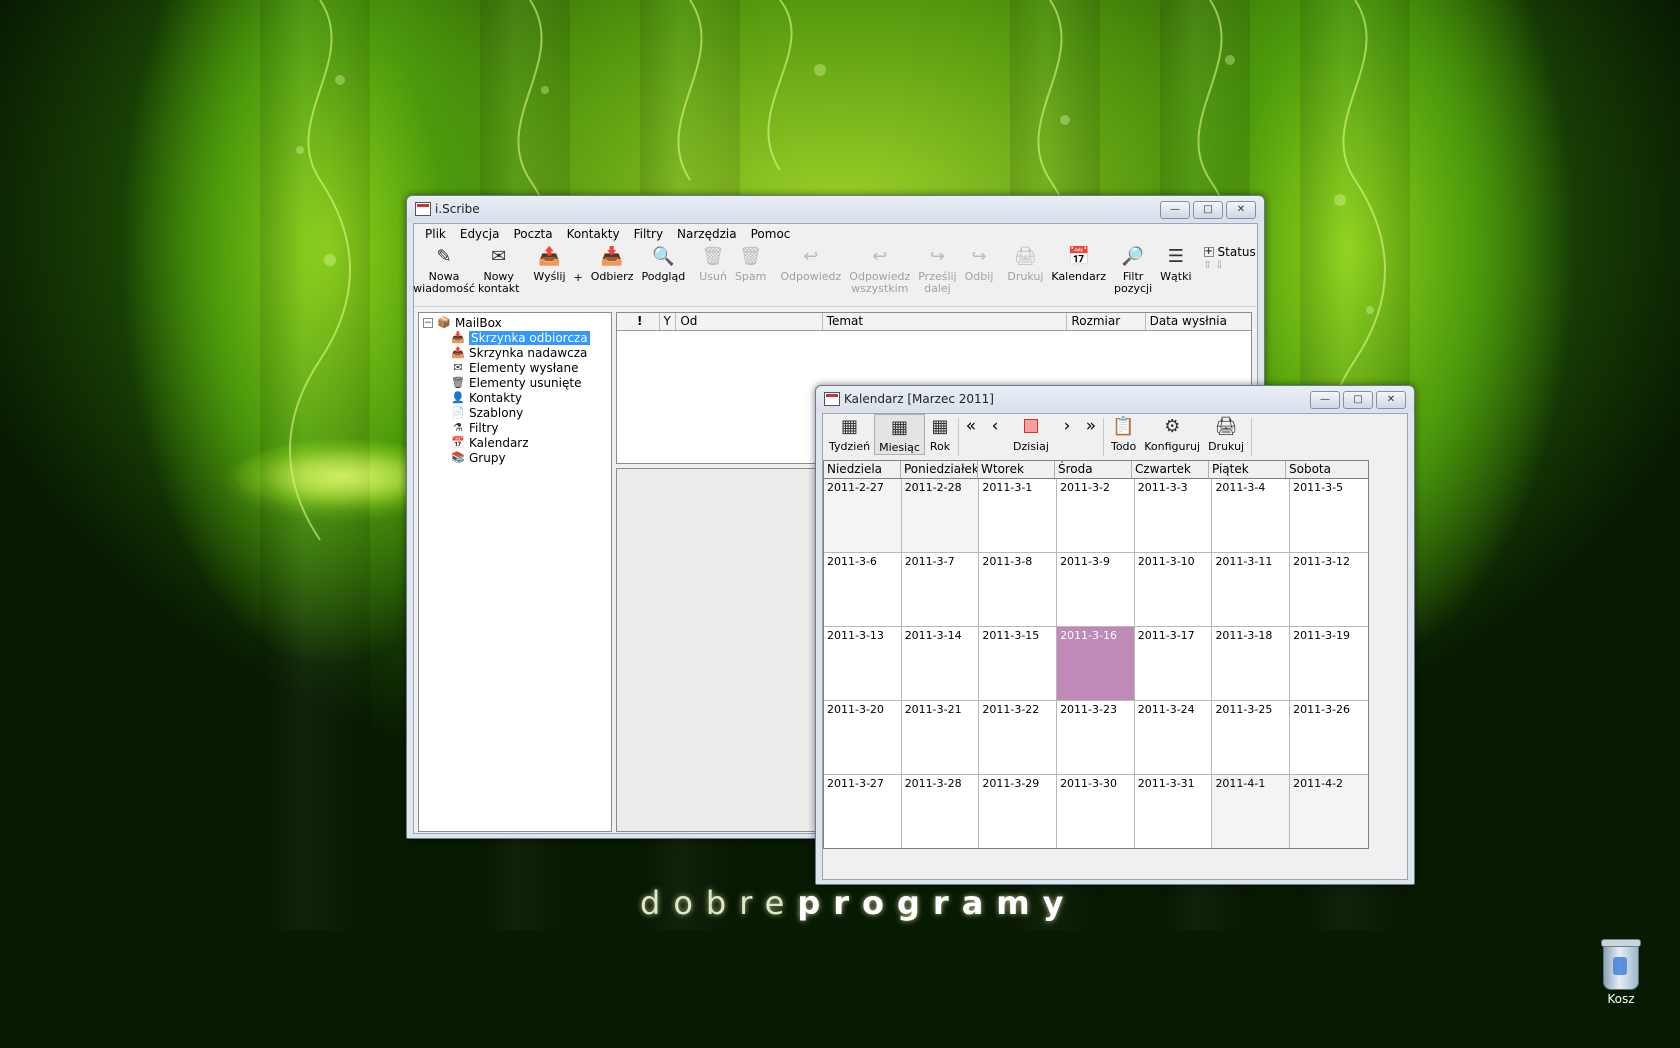  What do you see at coordinates (899, 434) in the screenshot?
I see `month-view-button: ▦ Miesiąc` at bounding box center [899, 434].